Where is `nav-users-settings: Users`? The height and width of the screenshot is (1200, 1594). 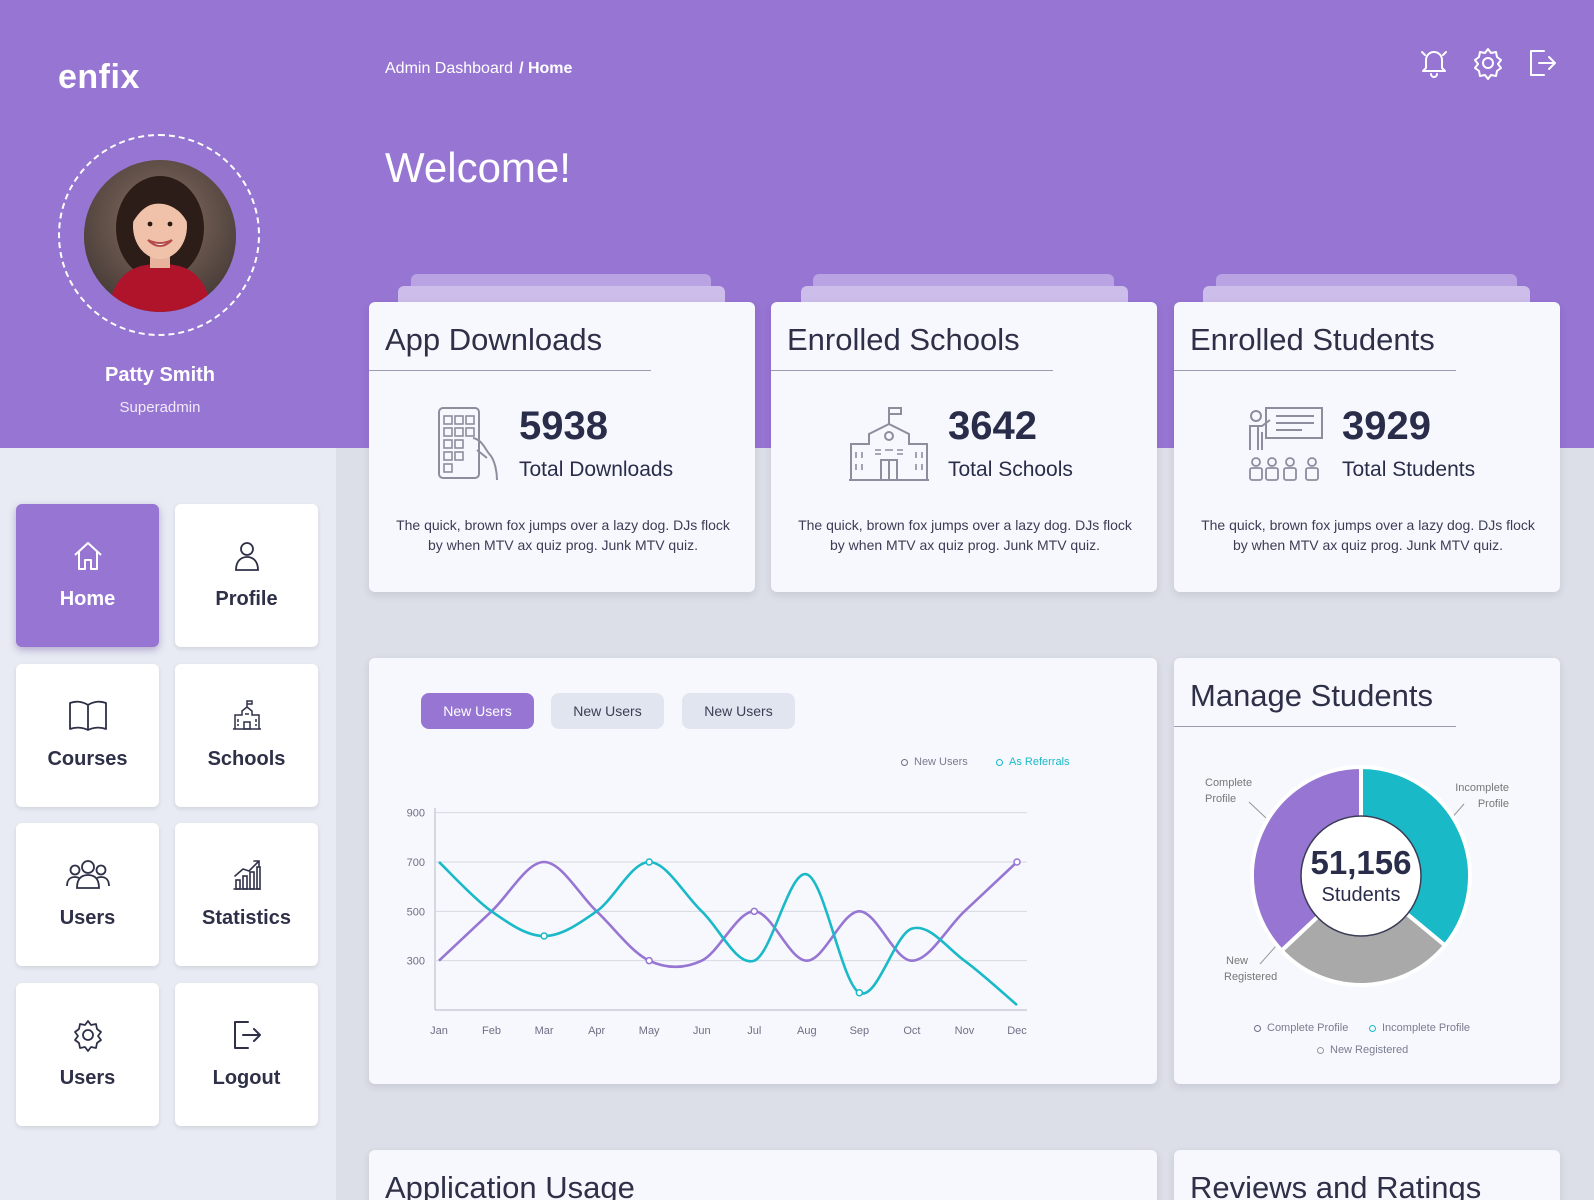
nav-users-settings: Users is located at coordinates (87, 1054).